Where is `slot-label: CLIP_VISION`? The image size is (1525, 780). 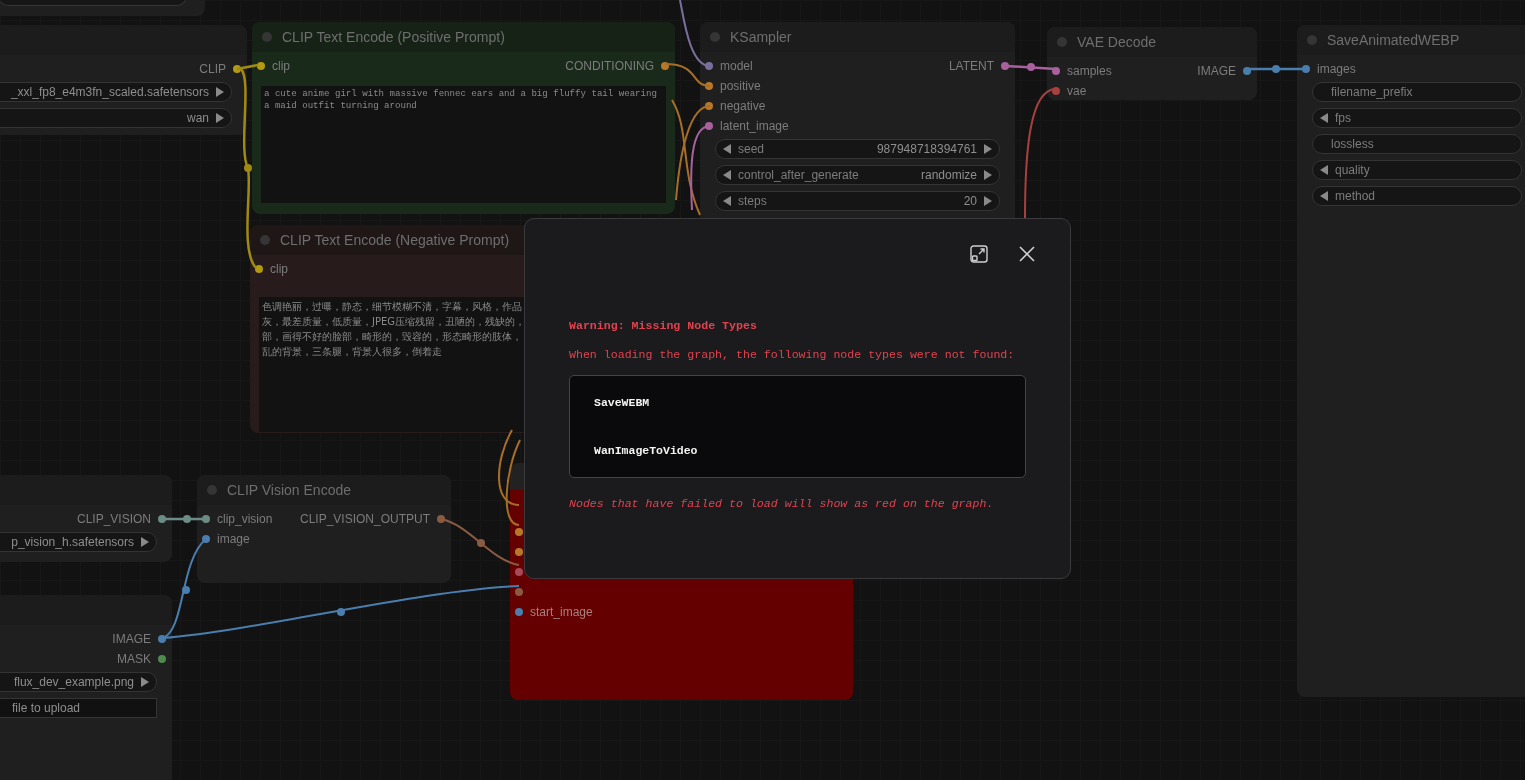
slot-label: CLIP_VISION is located at coordinates (113, 519).